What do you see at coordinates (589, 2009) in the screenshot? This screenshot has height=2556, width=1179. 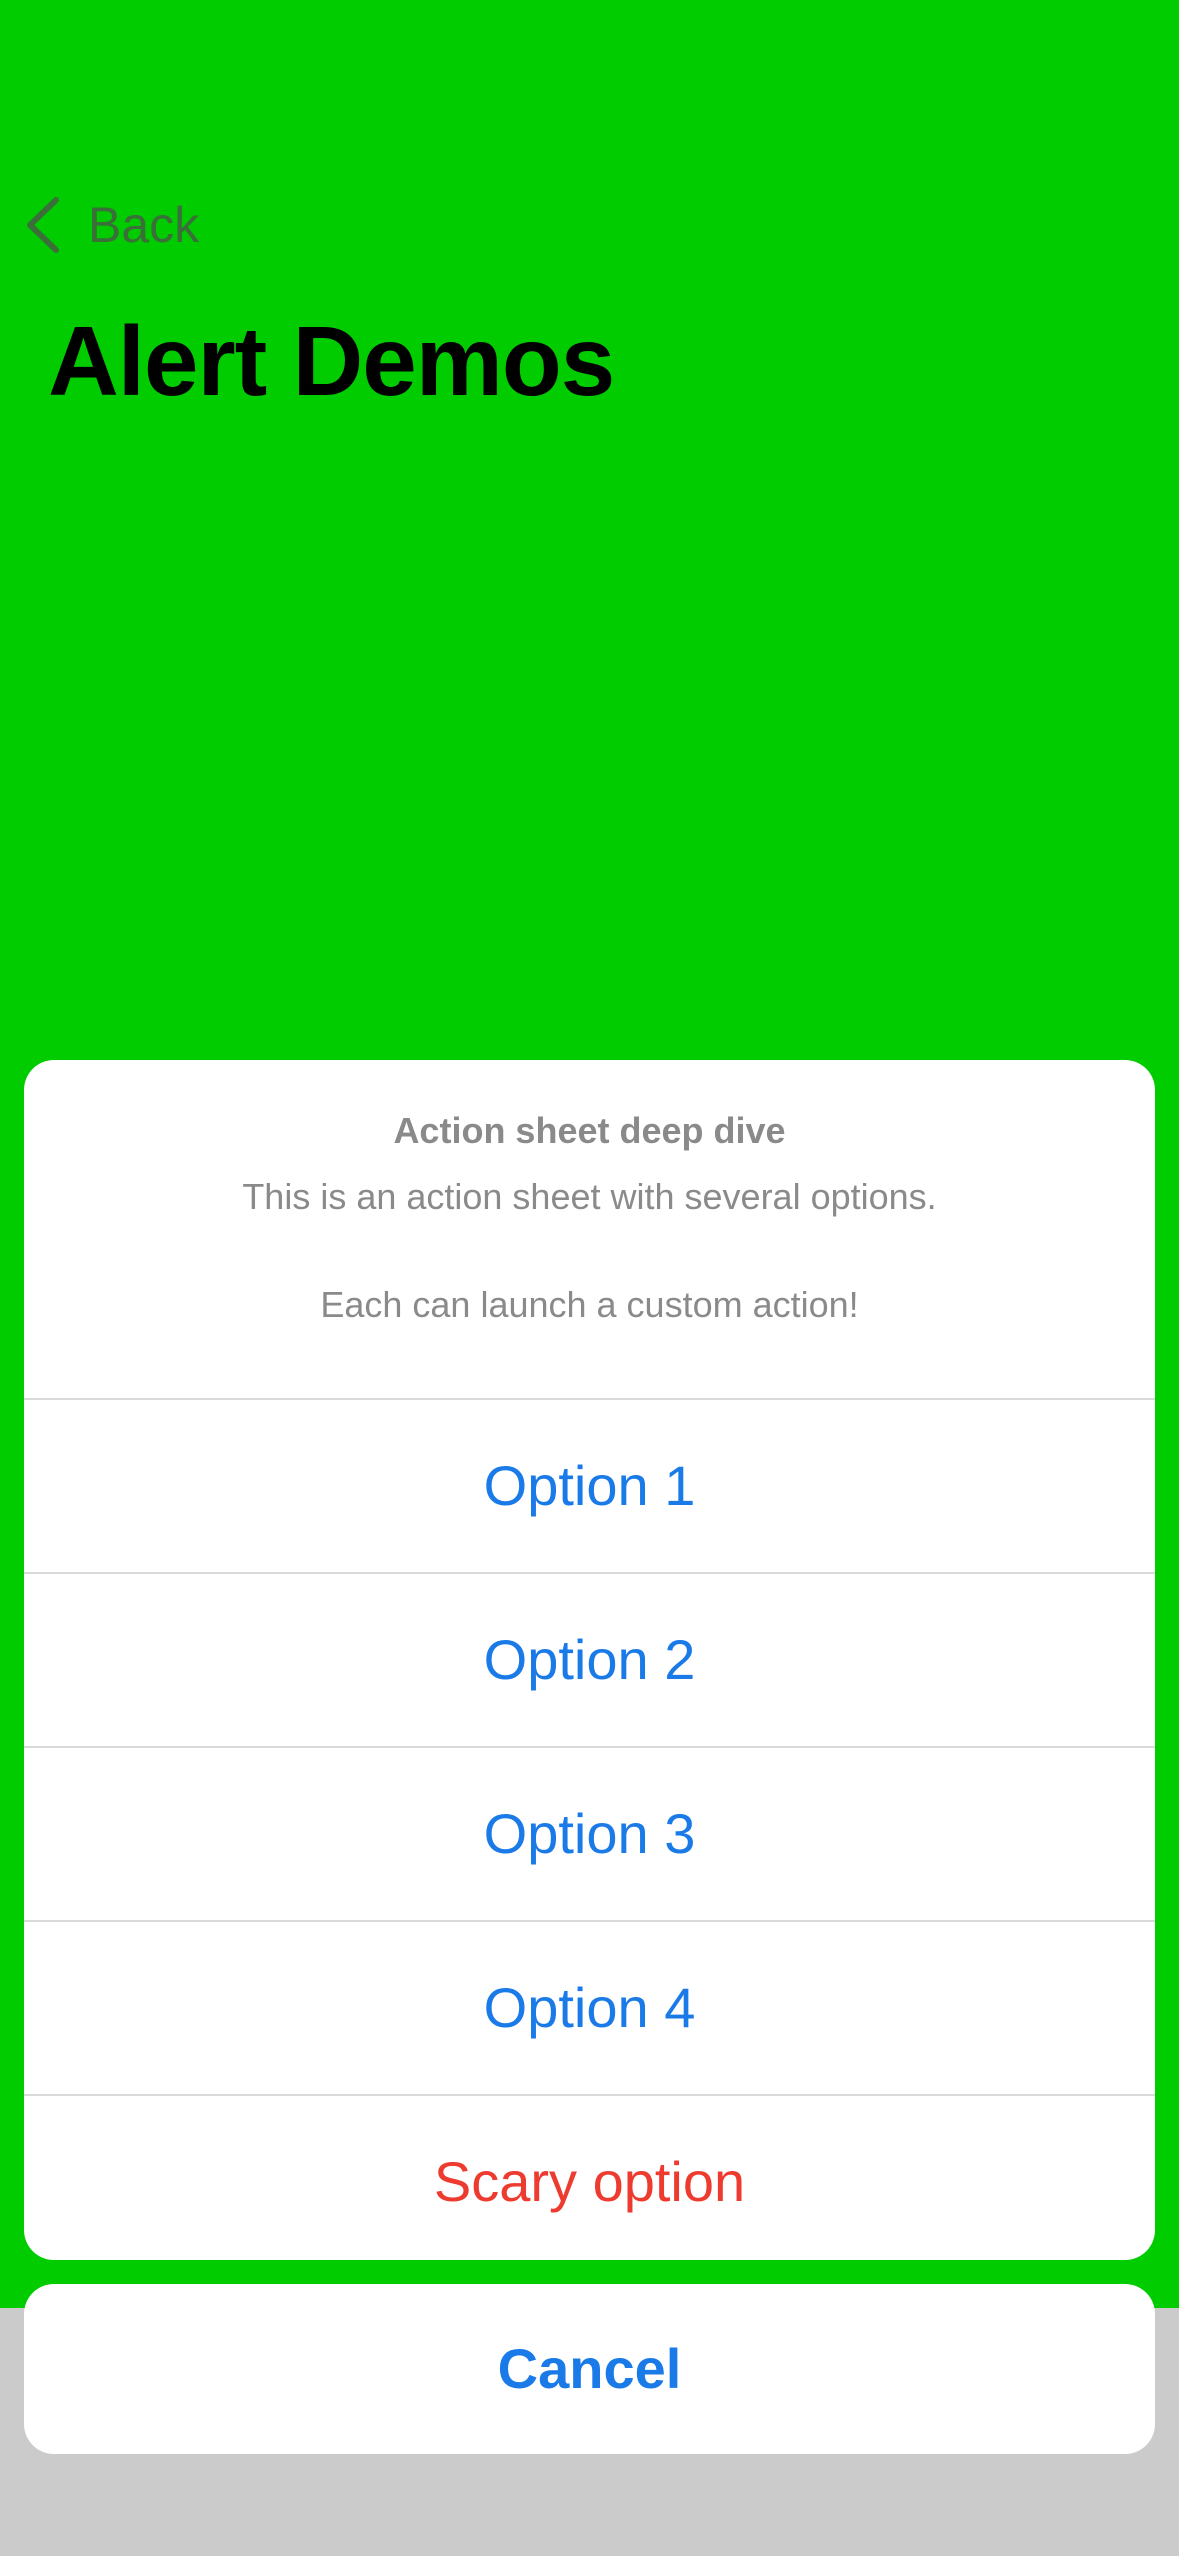 I see `option-4-button: Option 4` at bounding box center [589, 2009].